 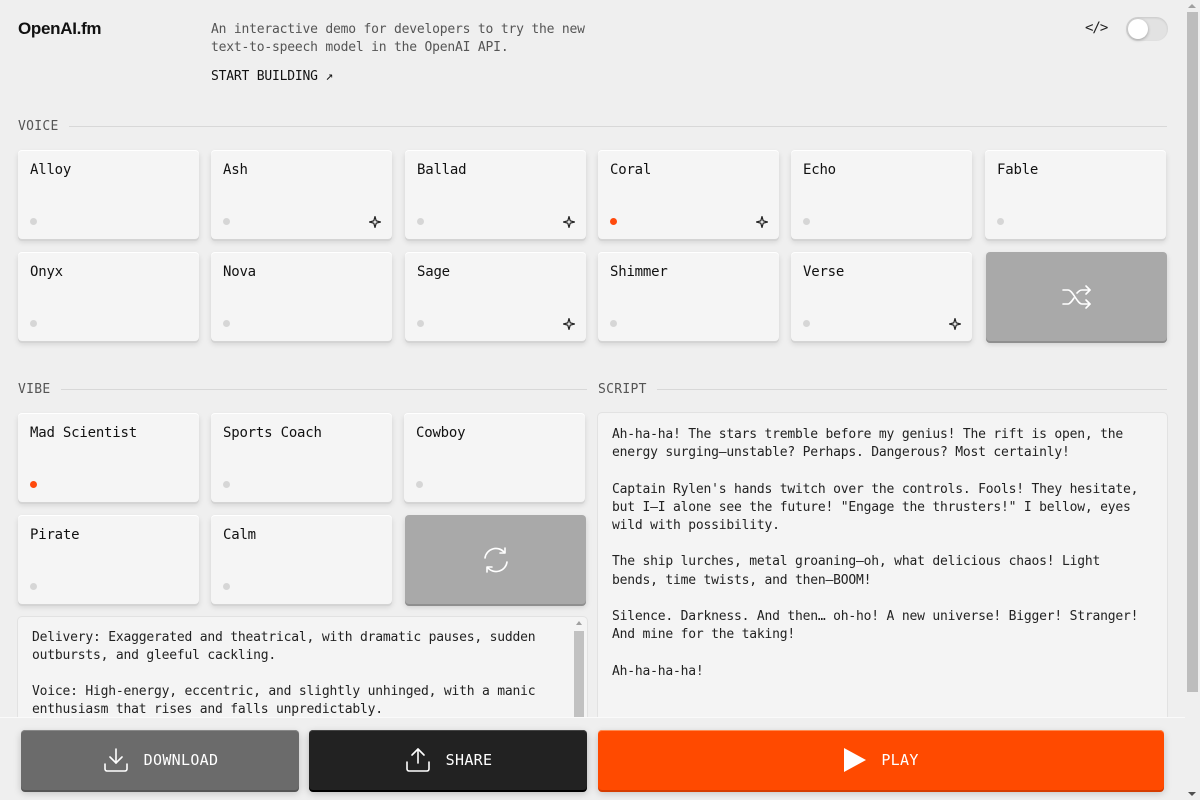 I want to click on voice-name: Ballad, so click(x=442, y=170).